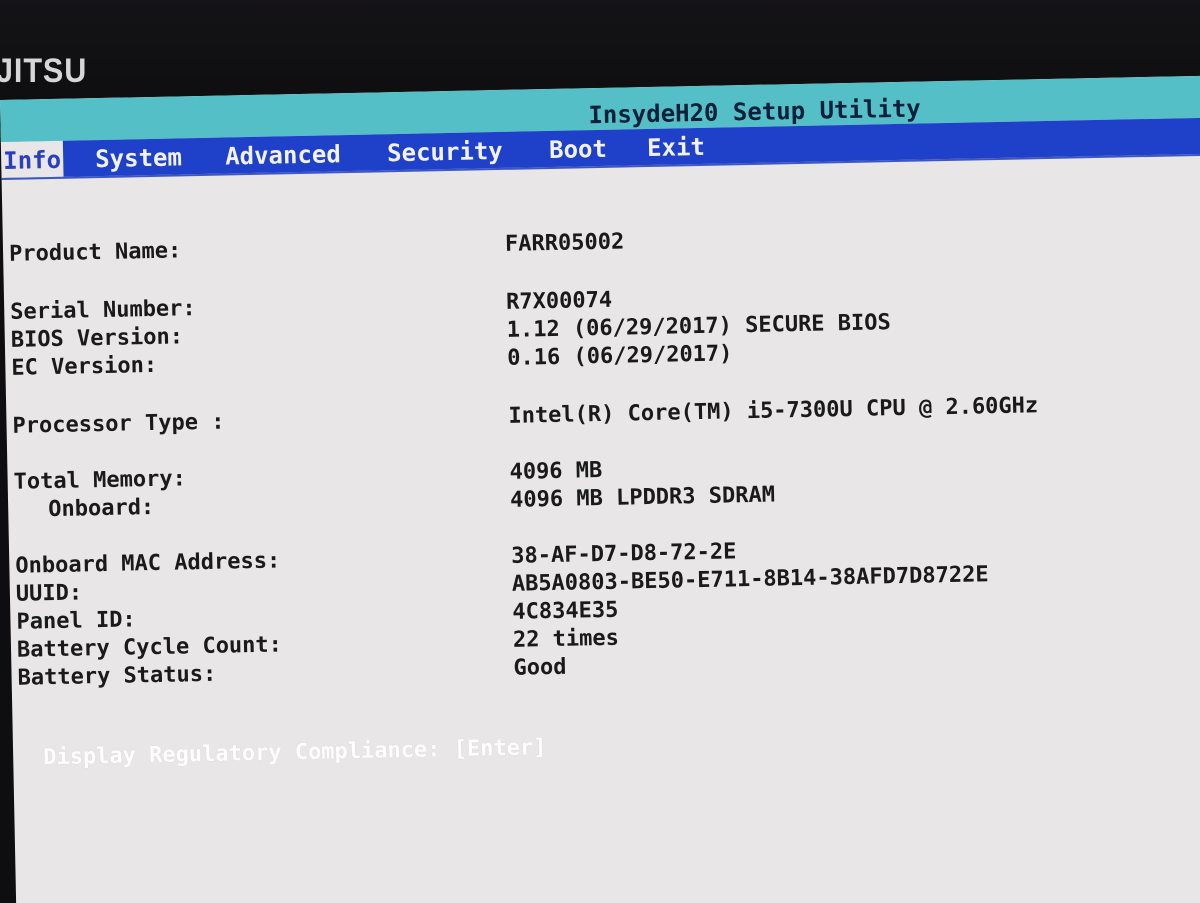  I want to click on tab-info: Info, so click(32, 159).